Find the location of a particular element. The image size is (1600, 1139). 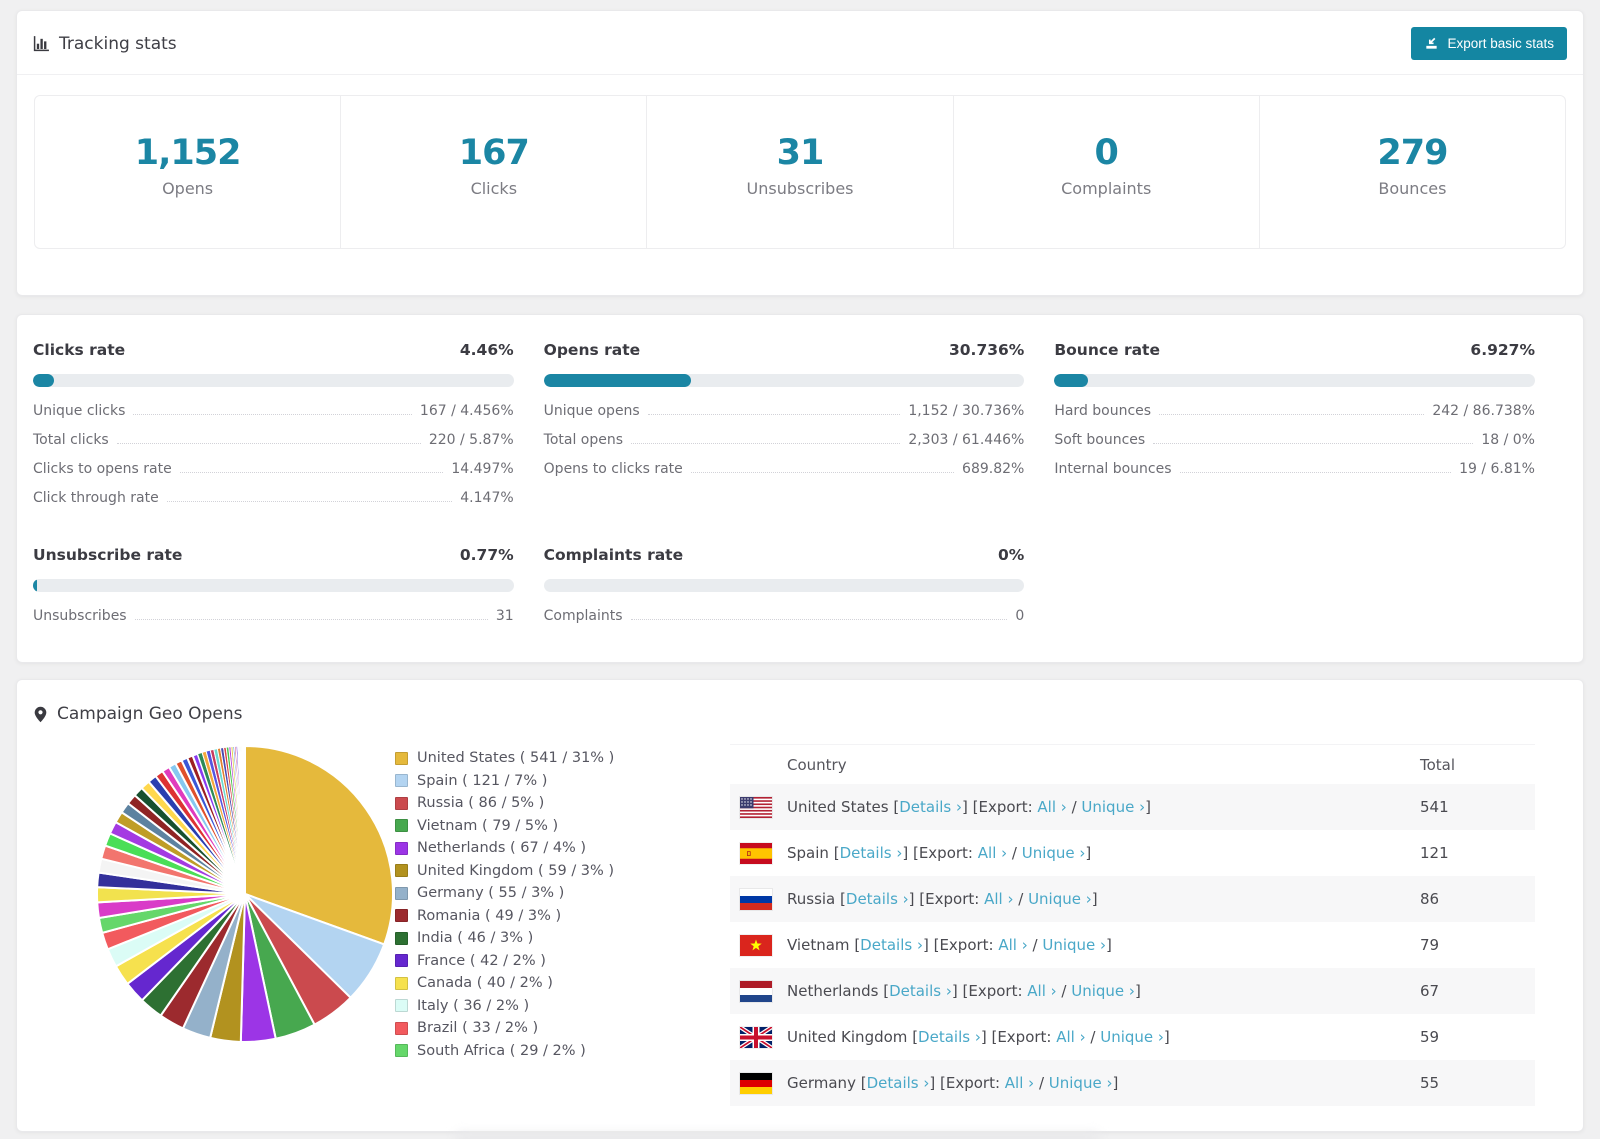

legend-label: India ( 46 / 3% ) is located at coordinates (475, 938).